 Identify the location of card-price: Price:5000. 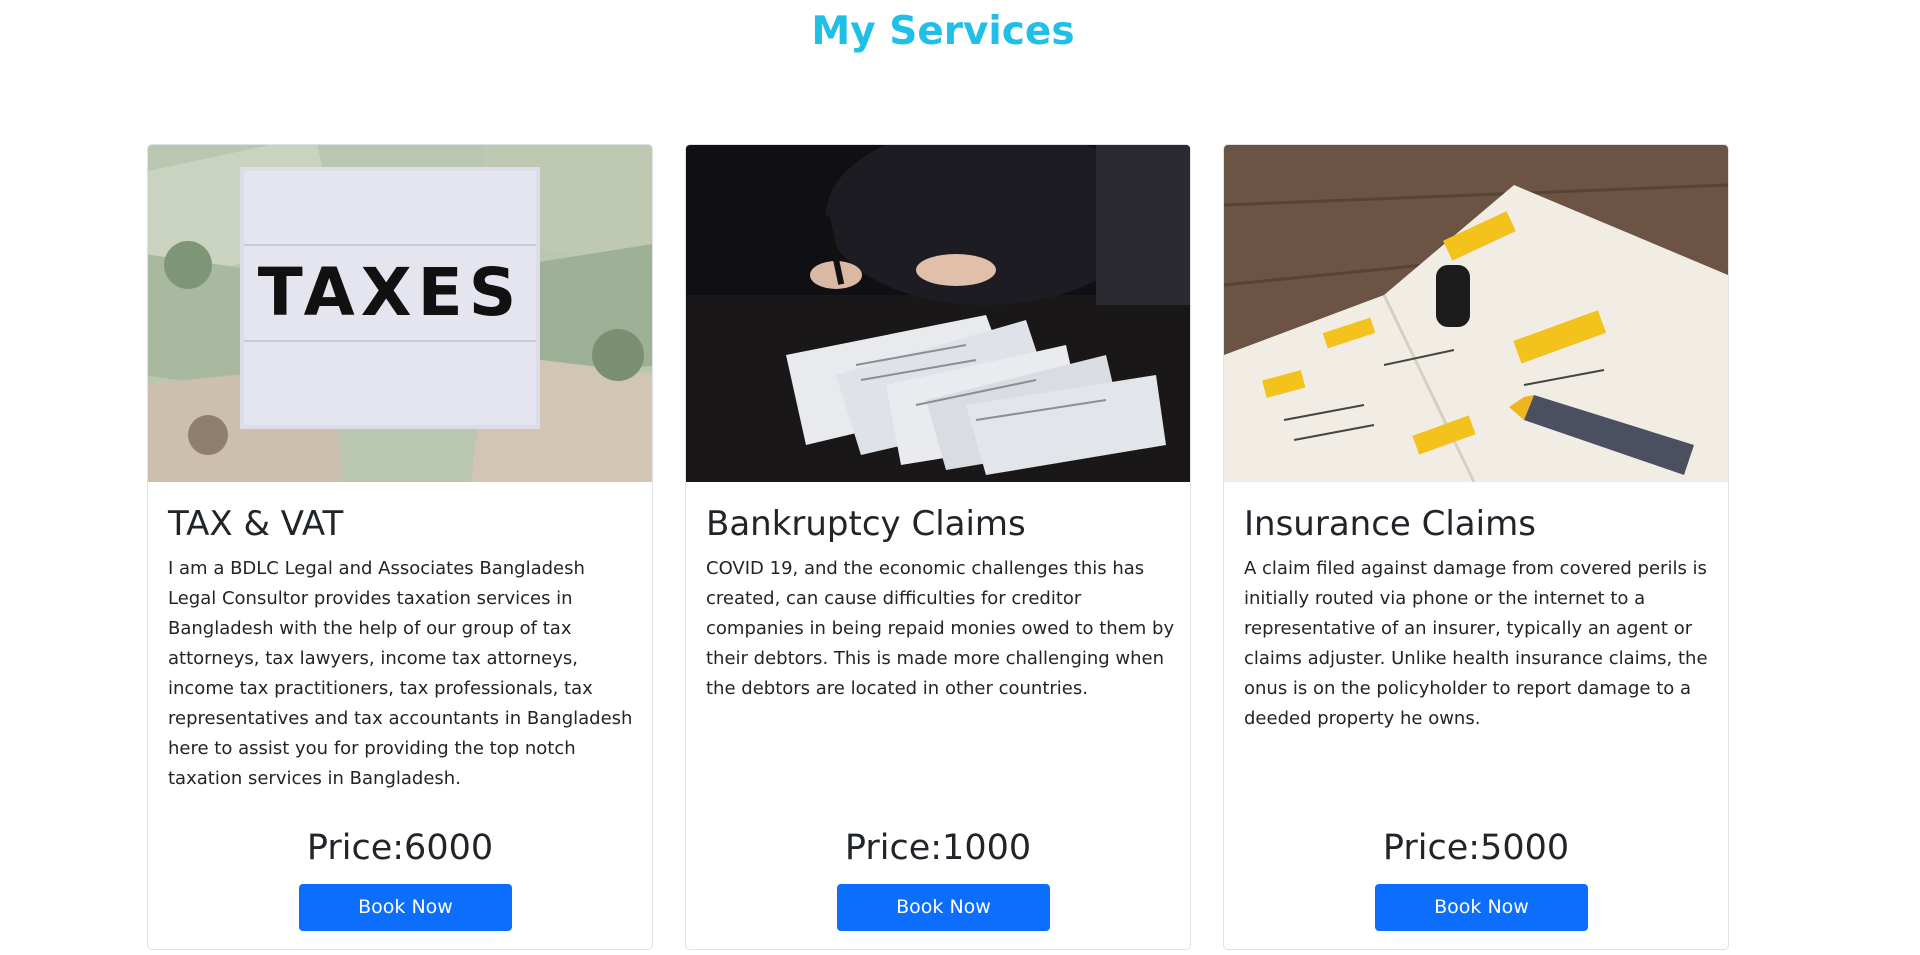
(1476, 848).